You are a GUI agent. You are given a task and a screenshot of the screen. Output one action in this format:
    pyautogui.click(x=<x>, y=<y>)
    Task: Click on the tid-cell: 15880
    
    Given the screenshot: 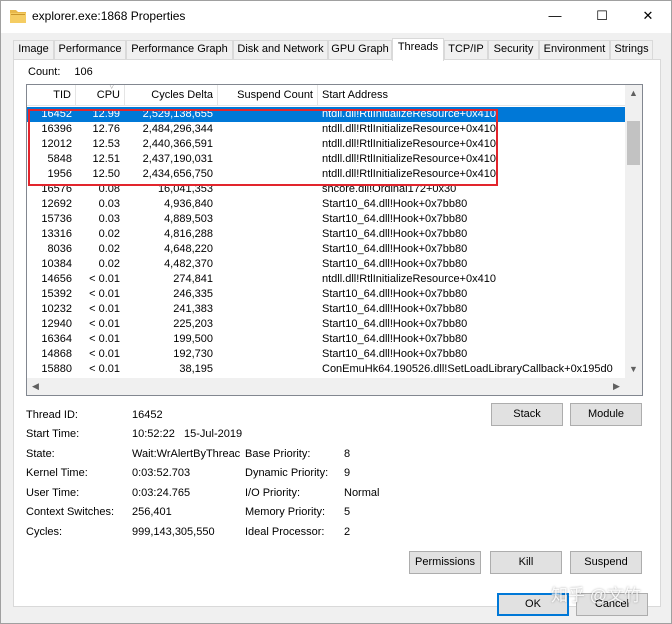 What is the action you would take?
    pyautogui.click(x=56, y=369)
    